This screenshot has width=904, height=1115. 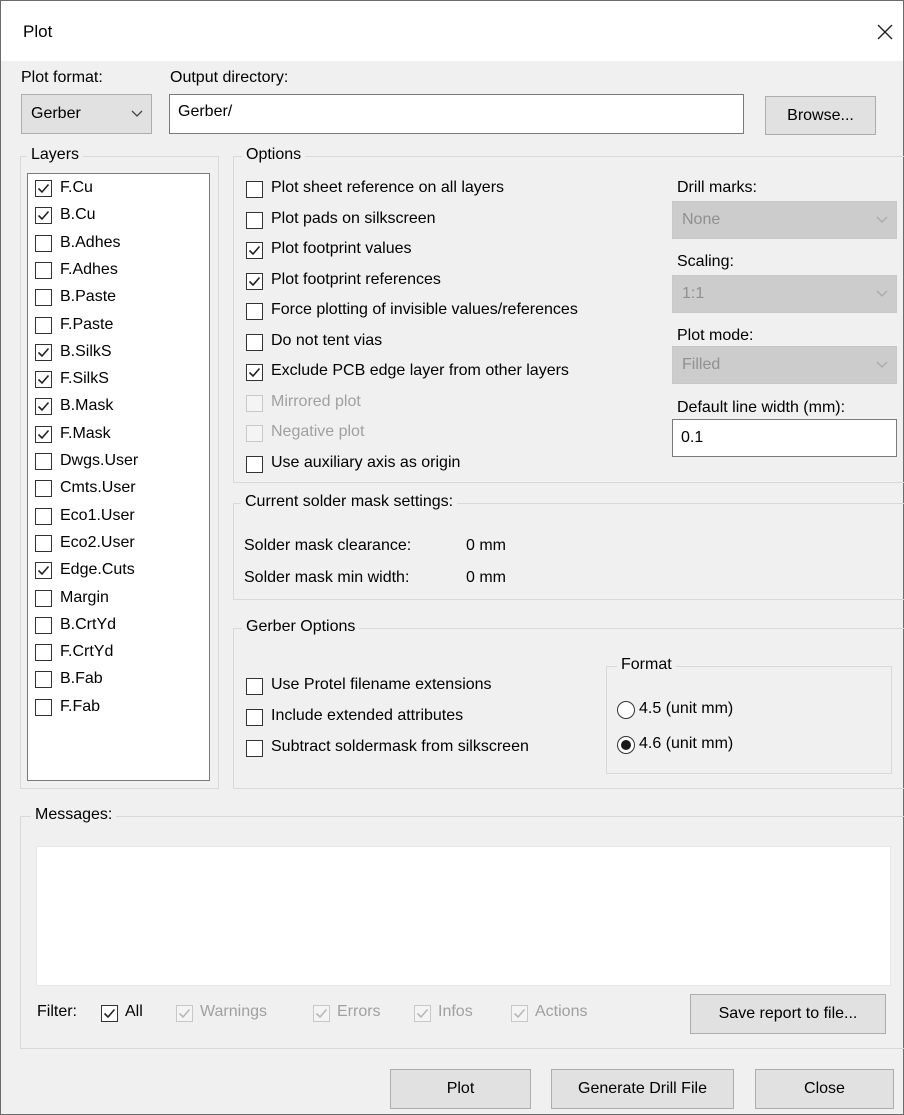 I want to click on title-bar: Plot, so click(x=452, y=31).